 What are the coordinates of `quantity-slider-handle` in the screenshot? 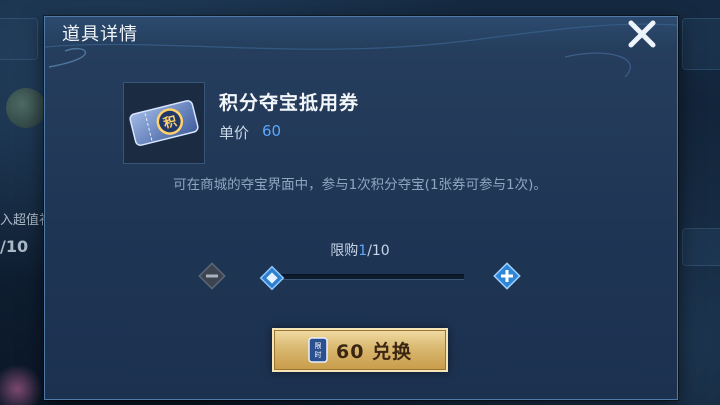 It's located at (272, 278).